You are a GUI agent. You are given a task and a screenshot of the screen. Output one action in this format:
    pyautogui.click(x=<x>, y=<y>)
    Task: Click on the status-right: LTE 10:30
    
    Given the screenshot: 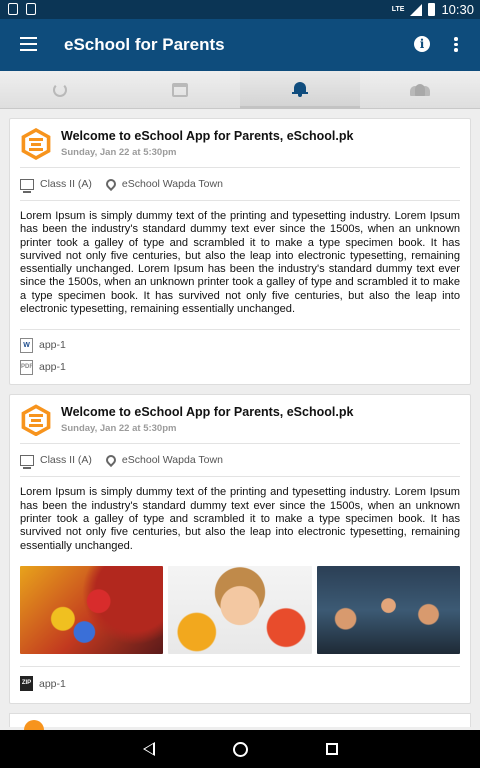 What is the action you would take?
    pyautogui.click(x=433, y=9)
    